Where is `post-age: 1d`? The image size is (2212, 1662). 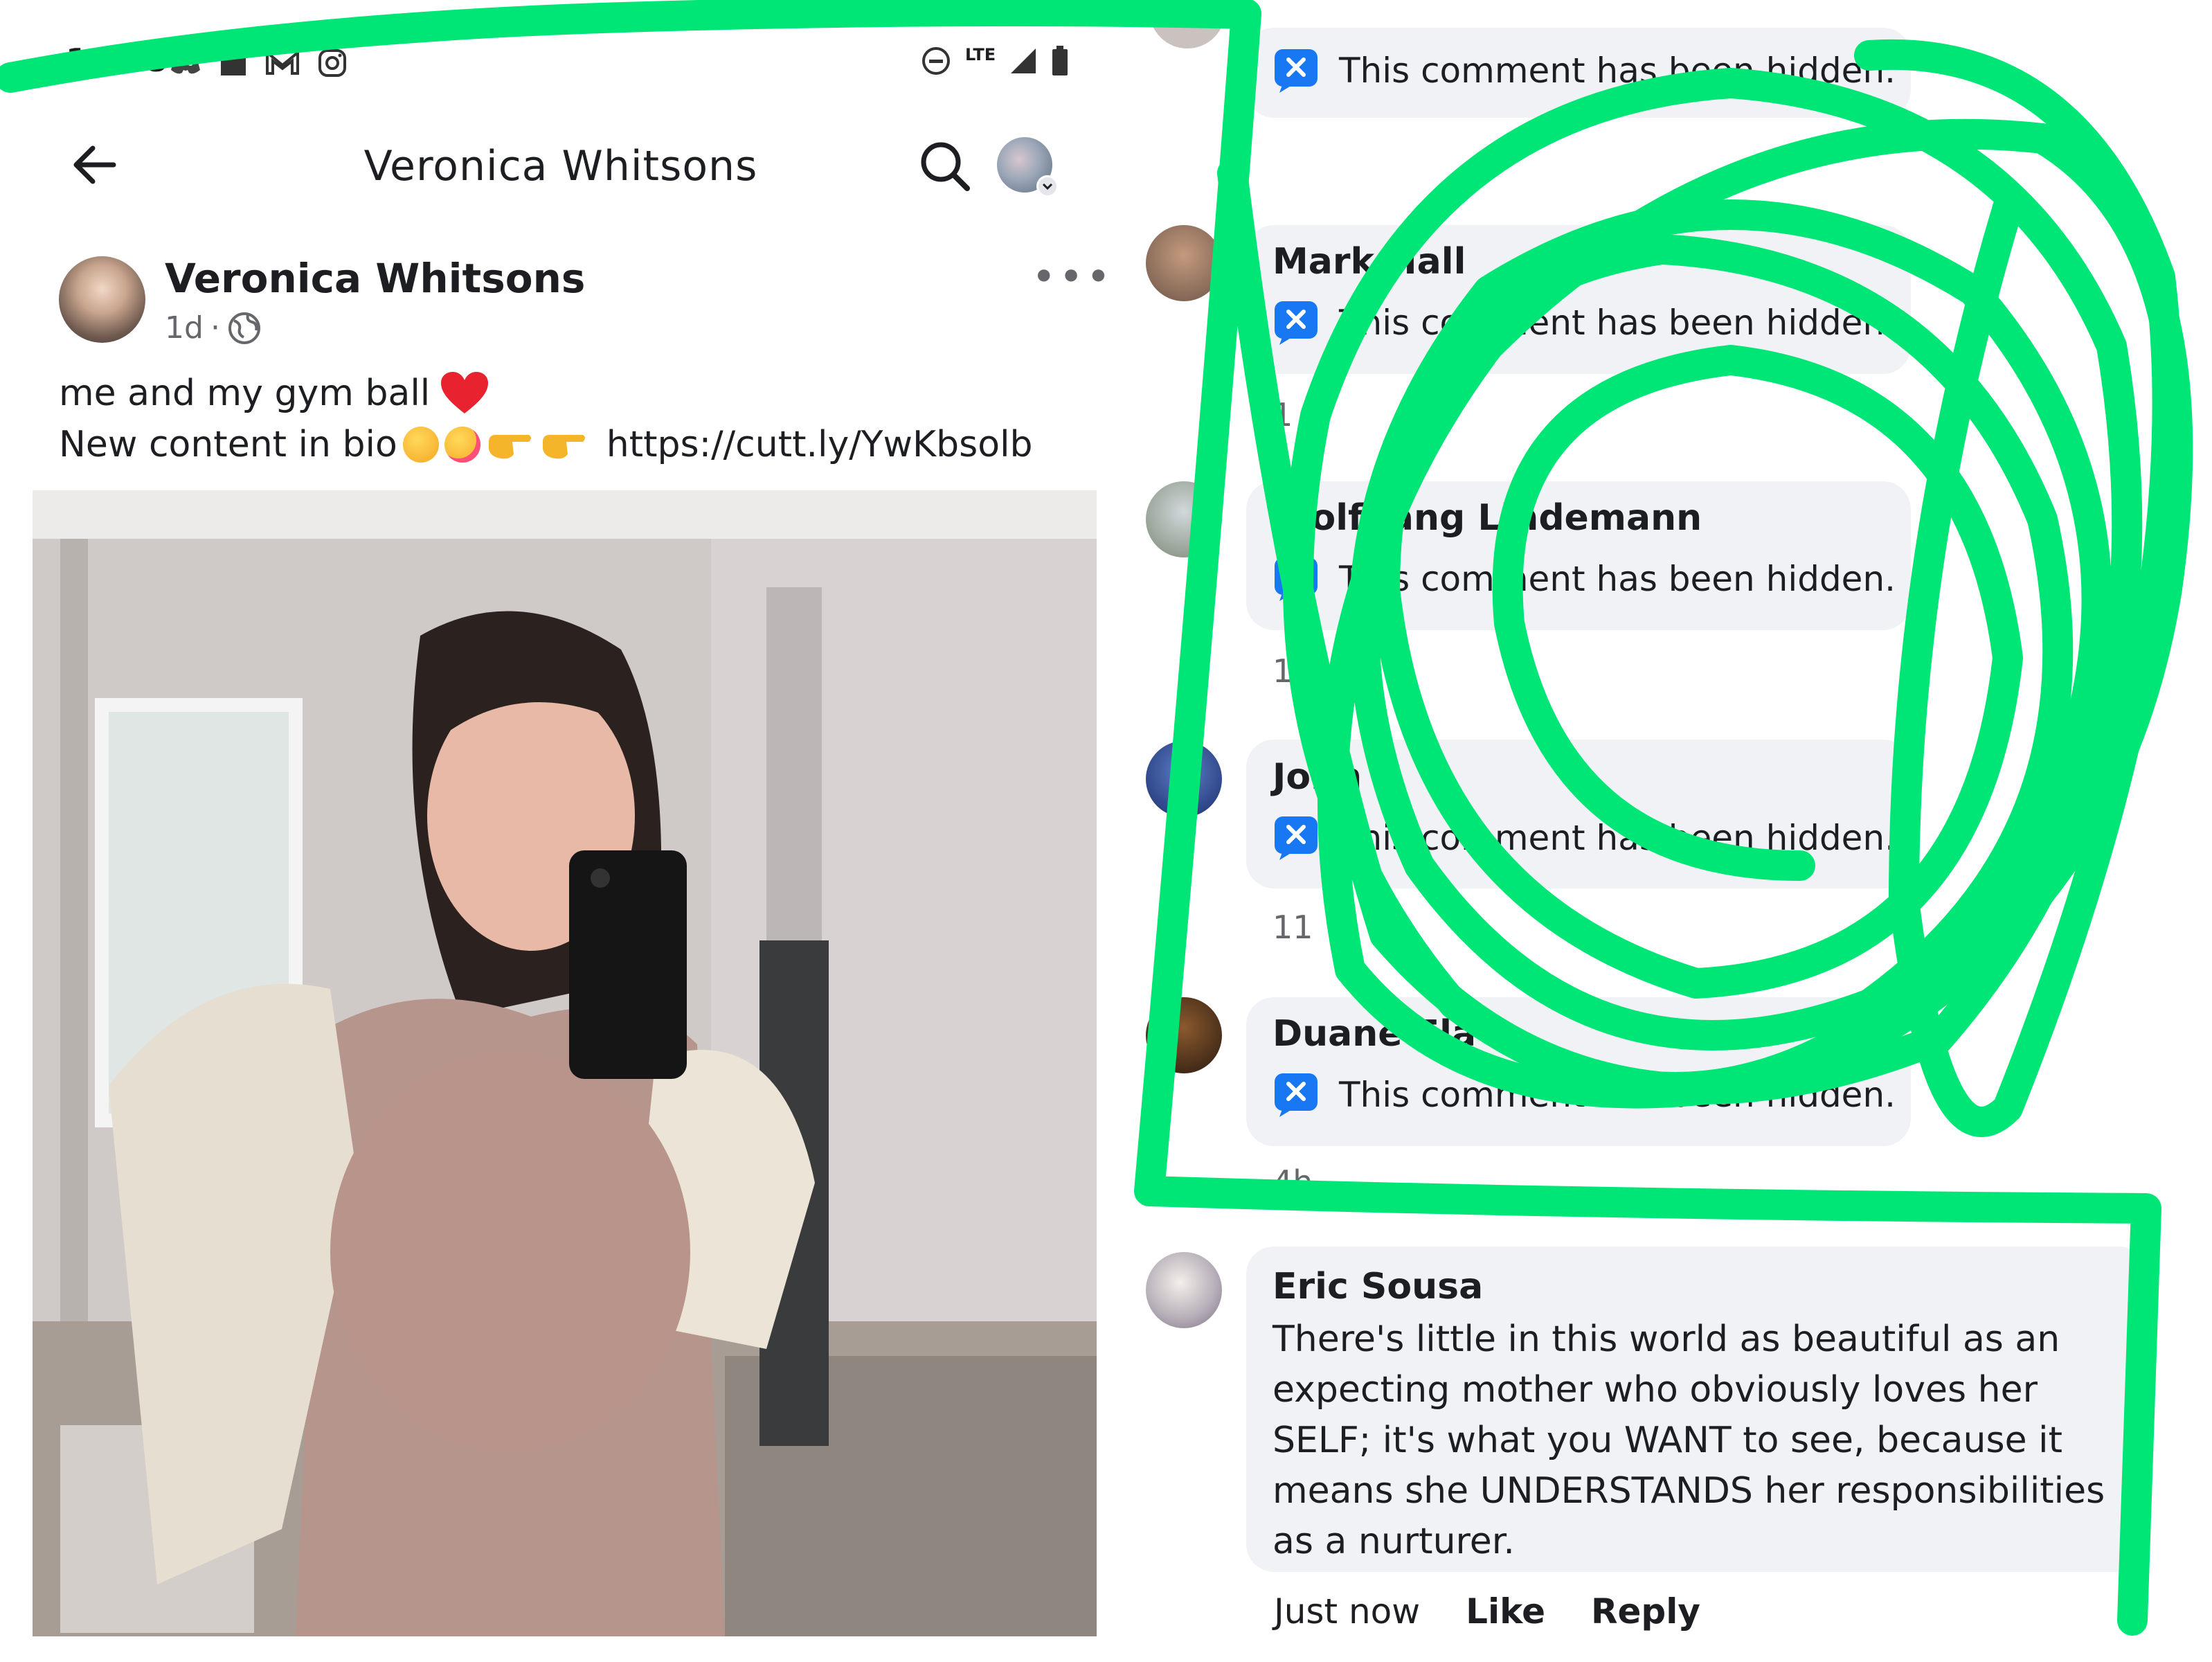
post-age: 1d is located at coordinates (184, 328).